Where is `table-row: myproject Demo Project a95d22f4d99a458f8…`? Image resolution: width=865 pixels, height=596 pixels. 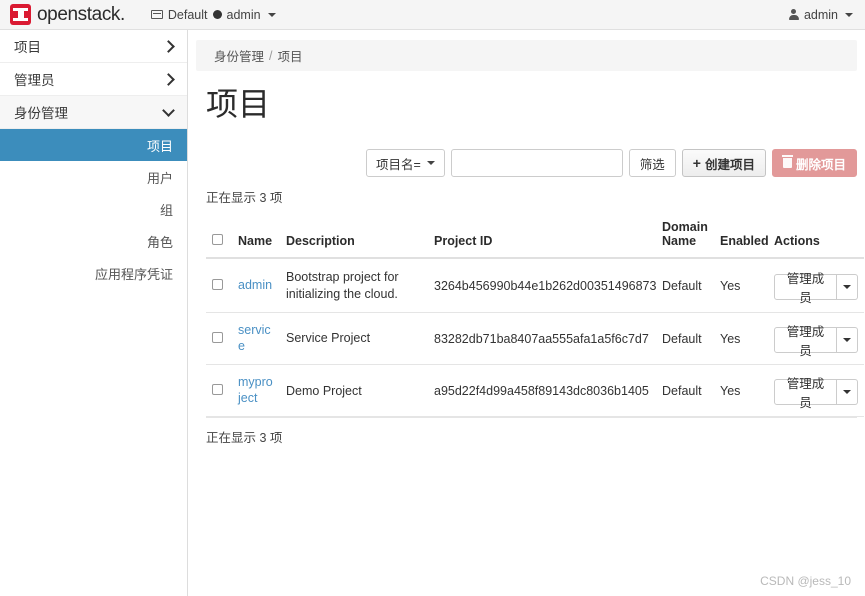 table-row: myproject Demo Project a95d22f4d99a458f8… is located at coordinates (535, 391).